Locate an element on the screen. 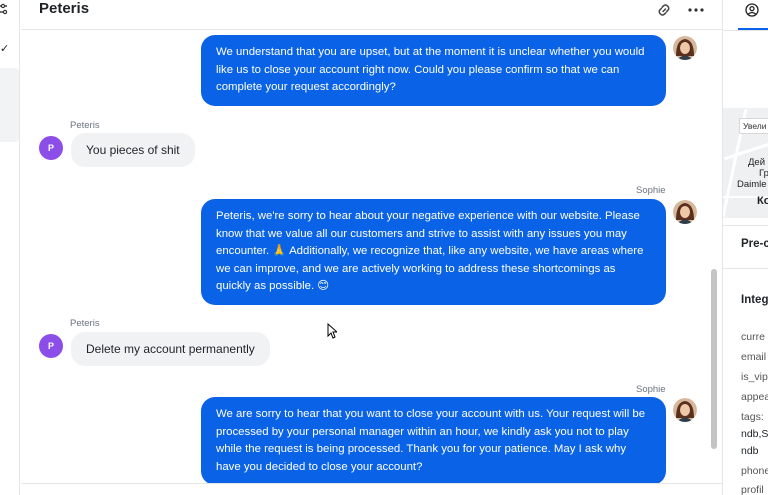 This screenshot has width=768, height=495. location-map: Увели Дей Гр Daimle Ко is located at coordinates (745, 163).